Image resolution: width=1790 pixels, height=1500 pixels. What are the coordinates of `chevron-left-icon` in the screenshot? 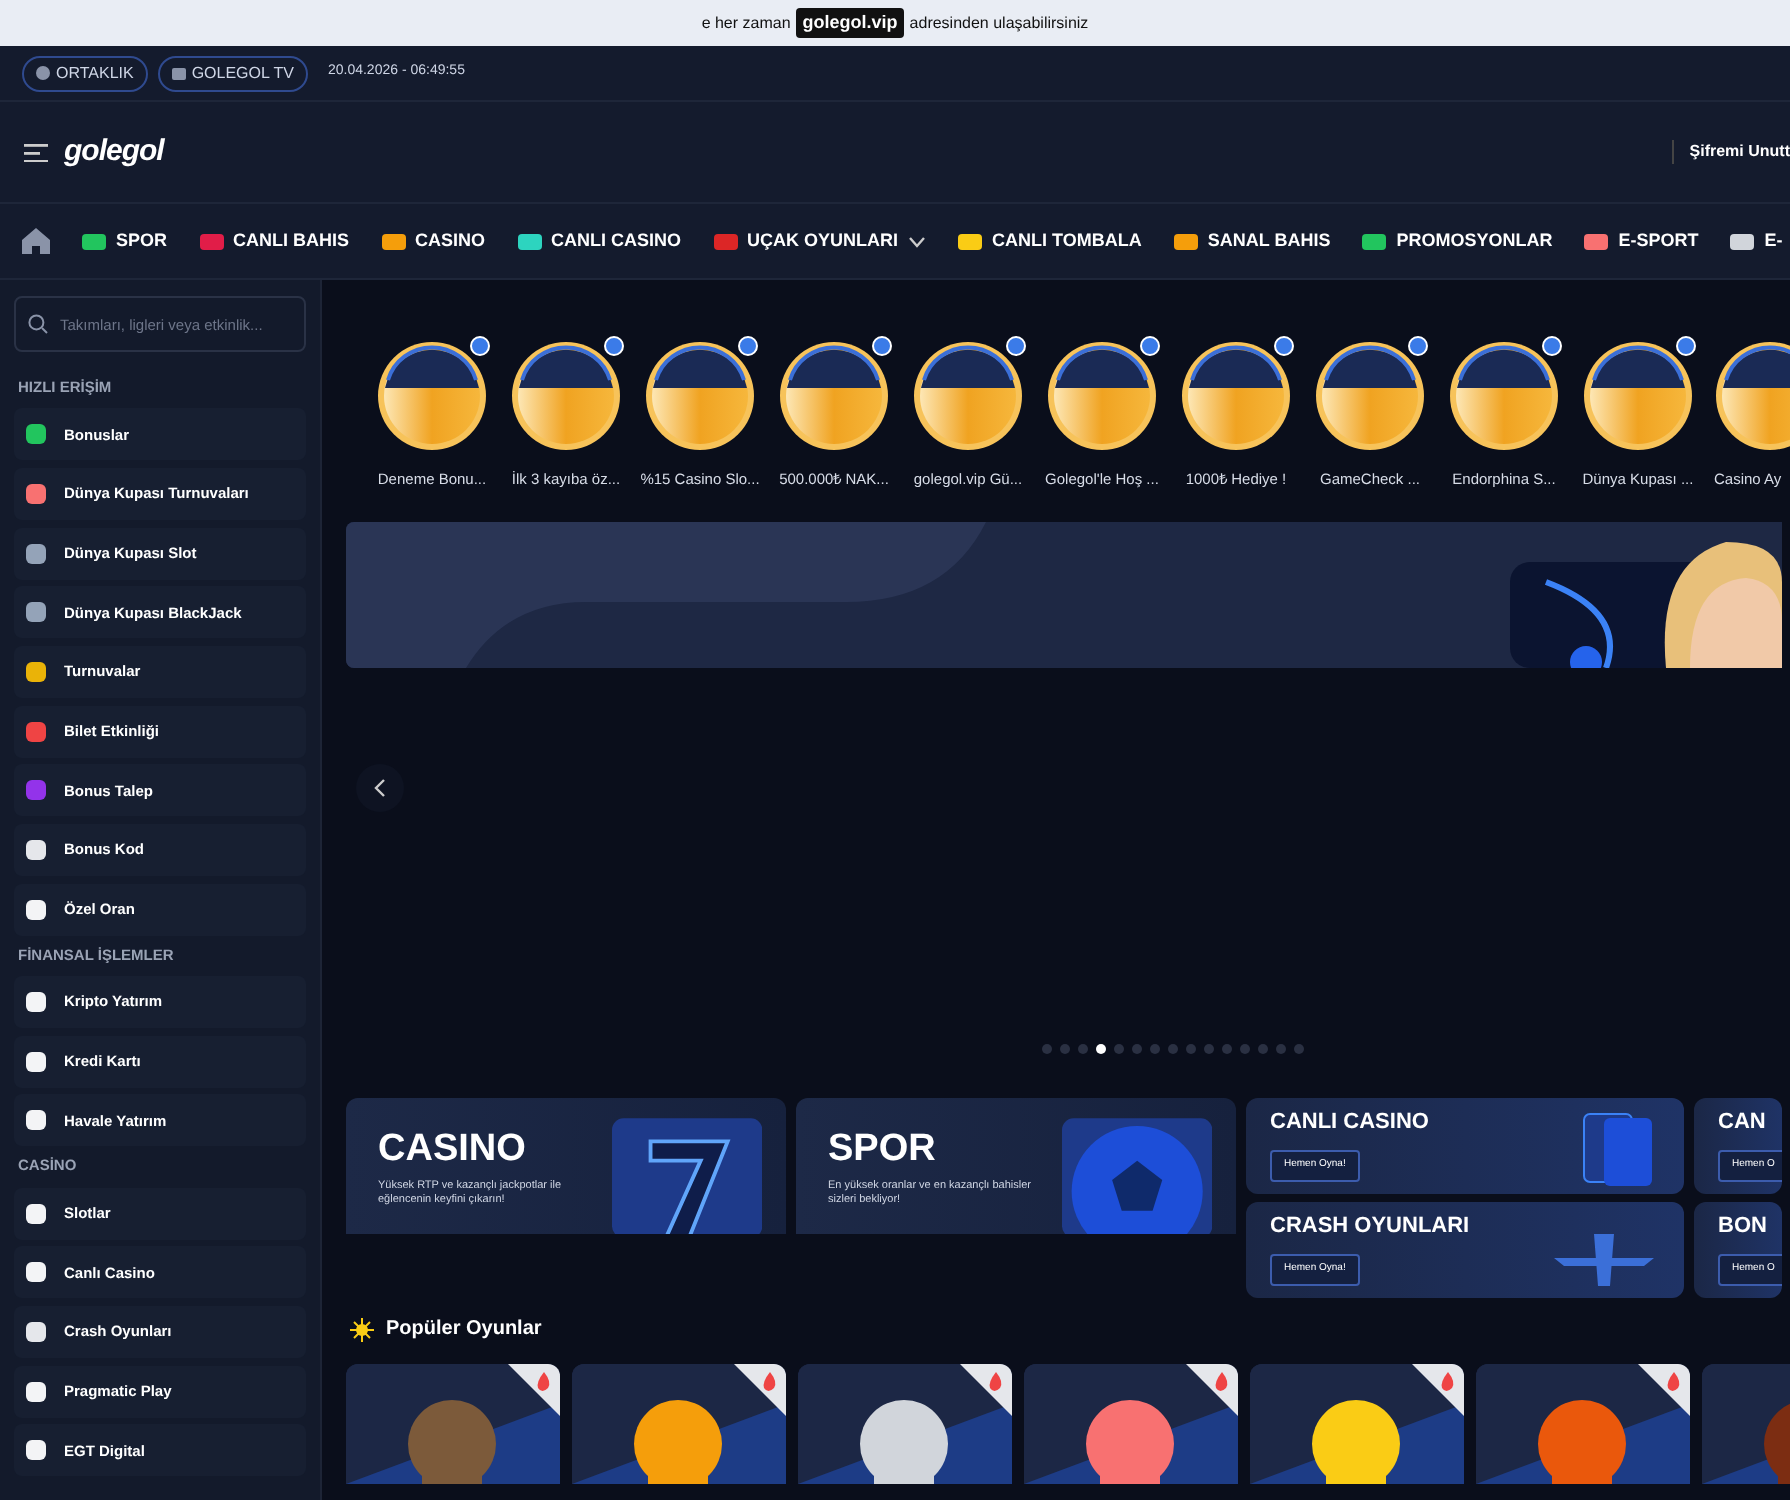 It's located at (380, 788).